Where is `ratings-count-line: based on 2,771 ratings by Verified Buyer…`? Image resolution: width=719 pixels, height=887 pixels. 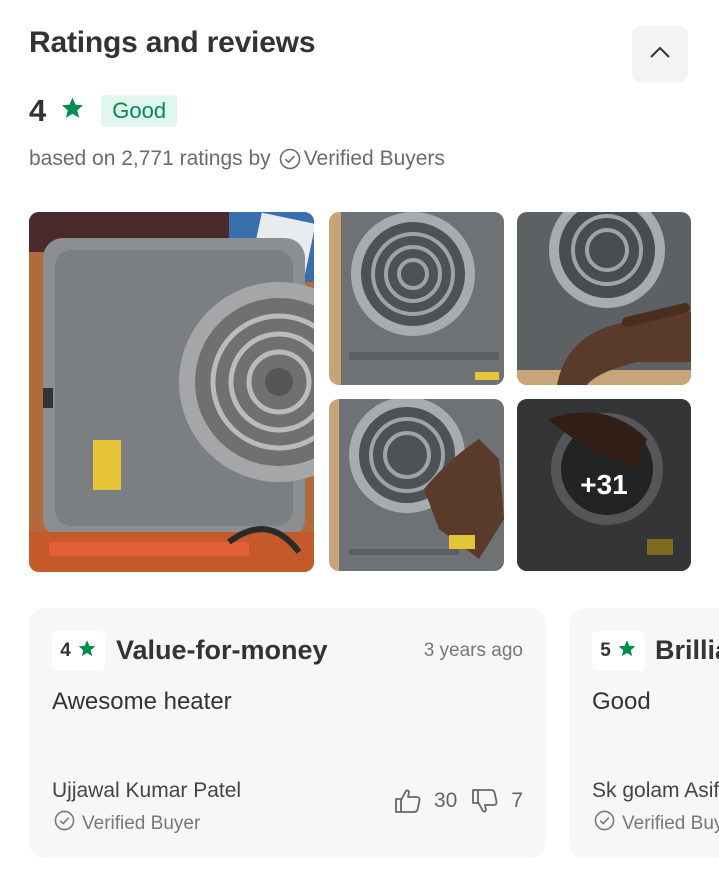
ratings-count-line: based on 2,771 ratings by Verified Buyer… is located at coordinates (237, 159).